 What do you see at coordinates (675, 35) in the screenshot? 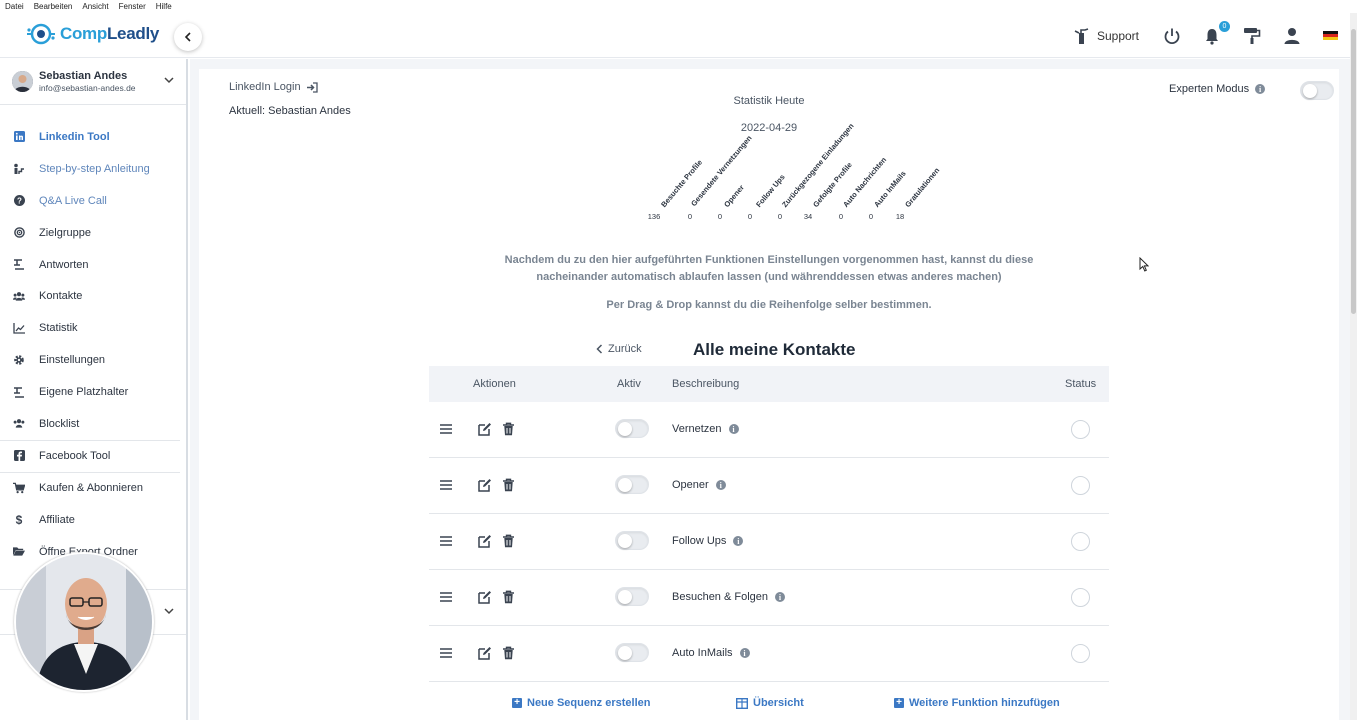
I see `top-header: CompLeadly Support 0` at bounding box center [675, 35].